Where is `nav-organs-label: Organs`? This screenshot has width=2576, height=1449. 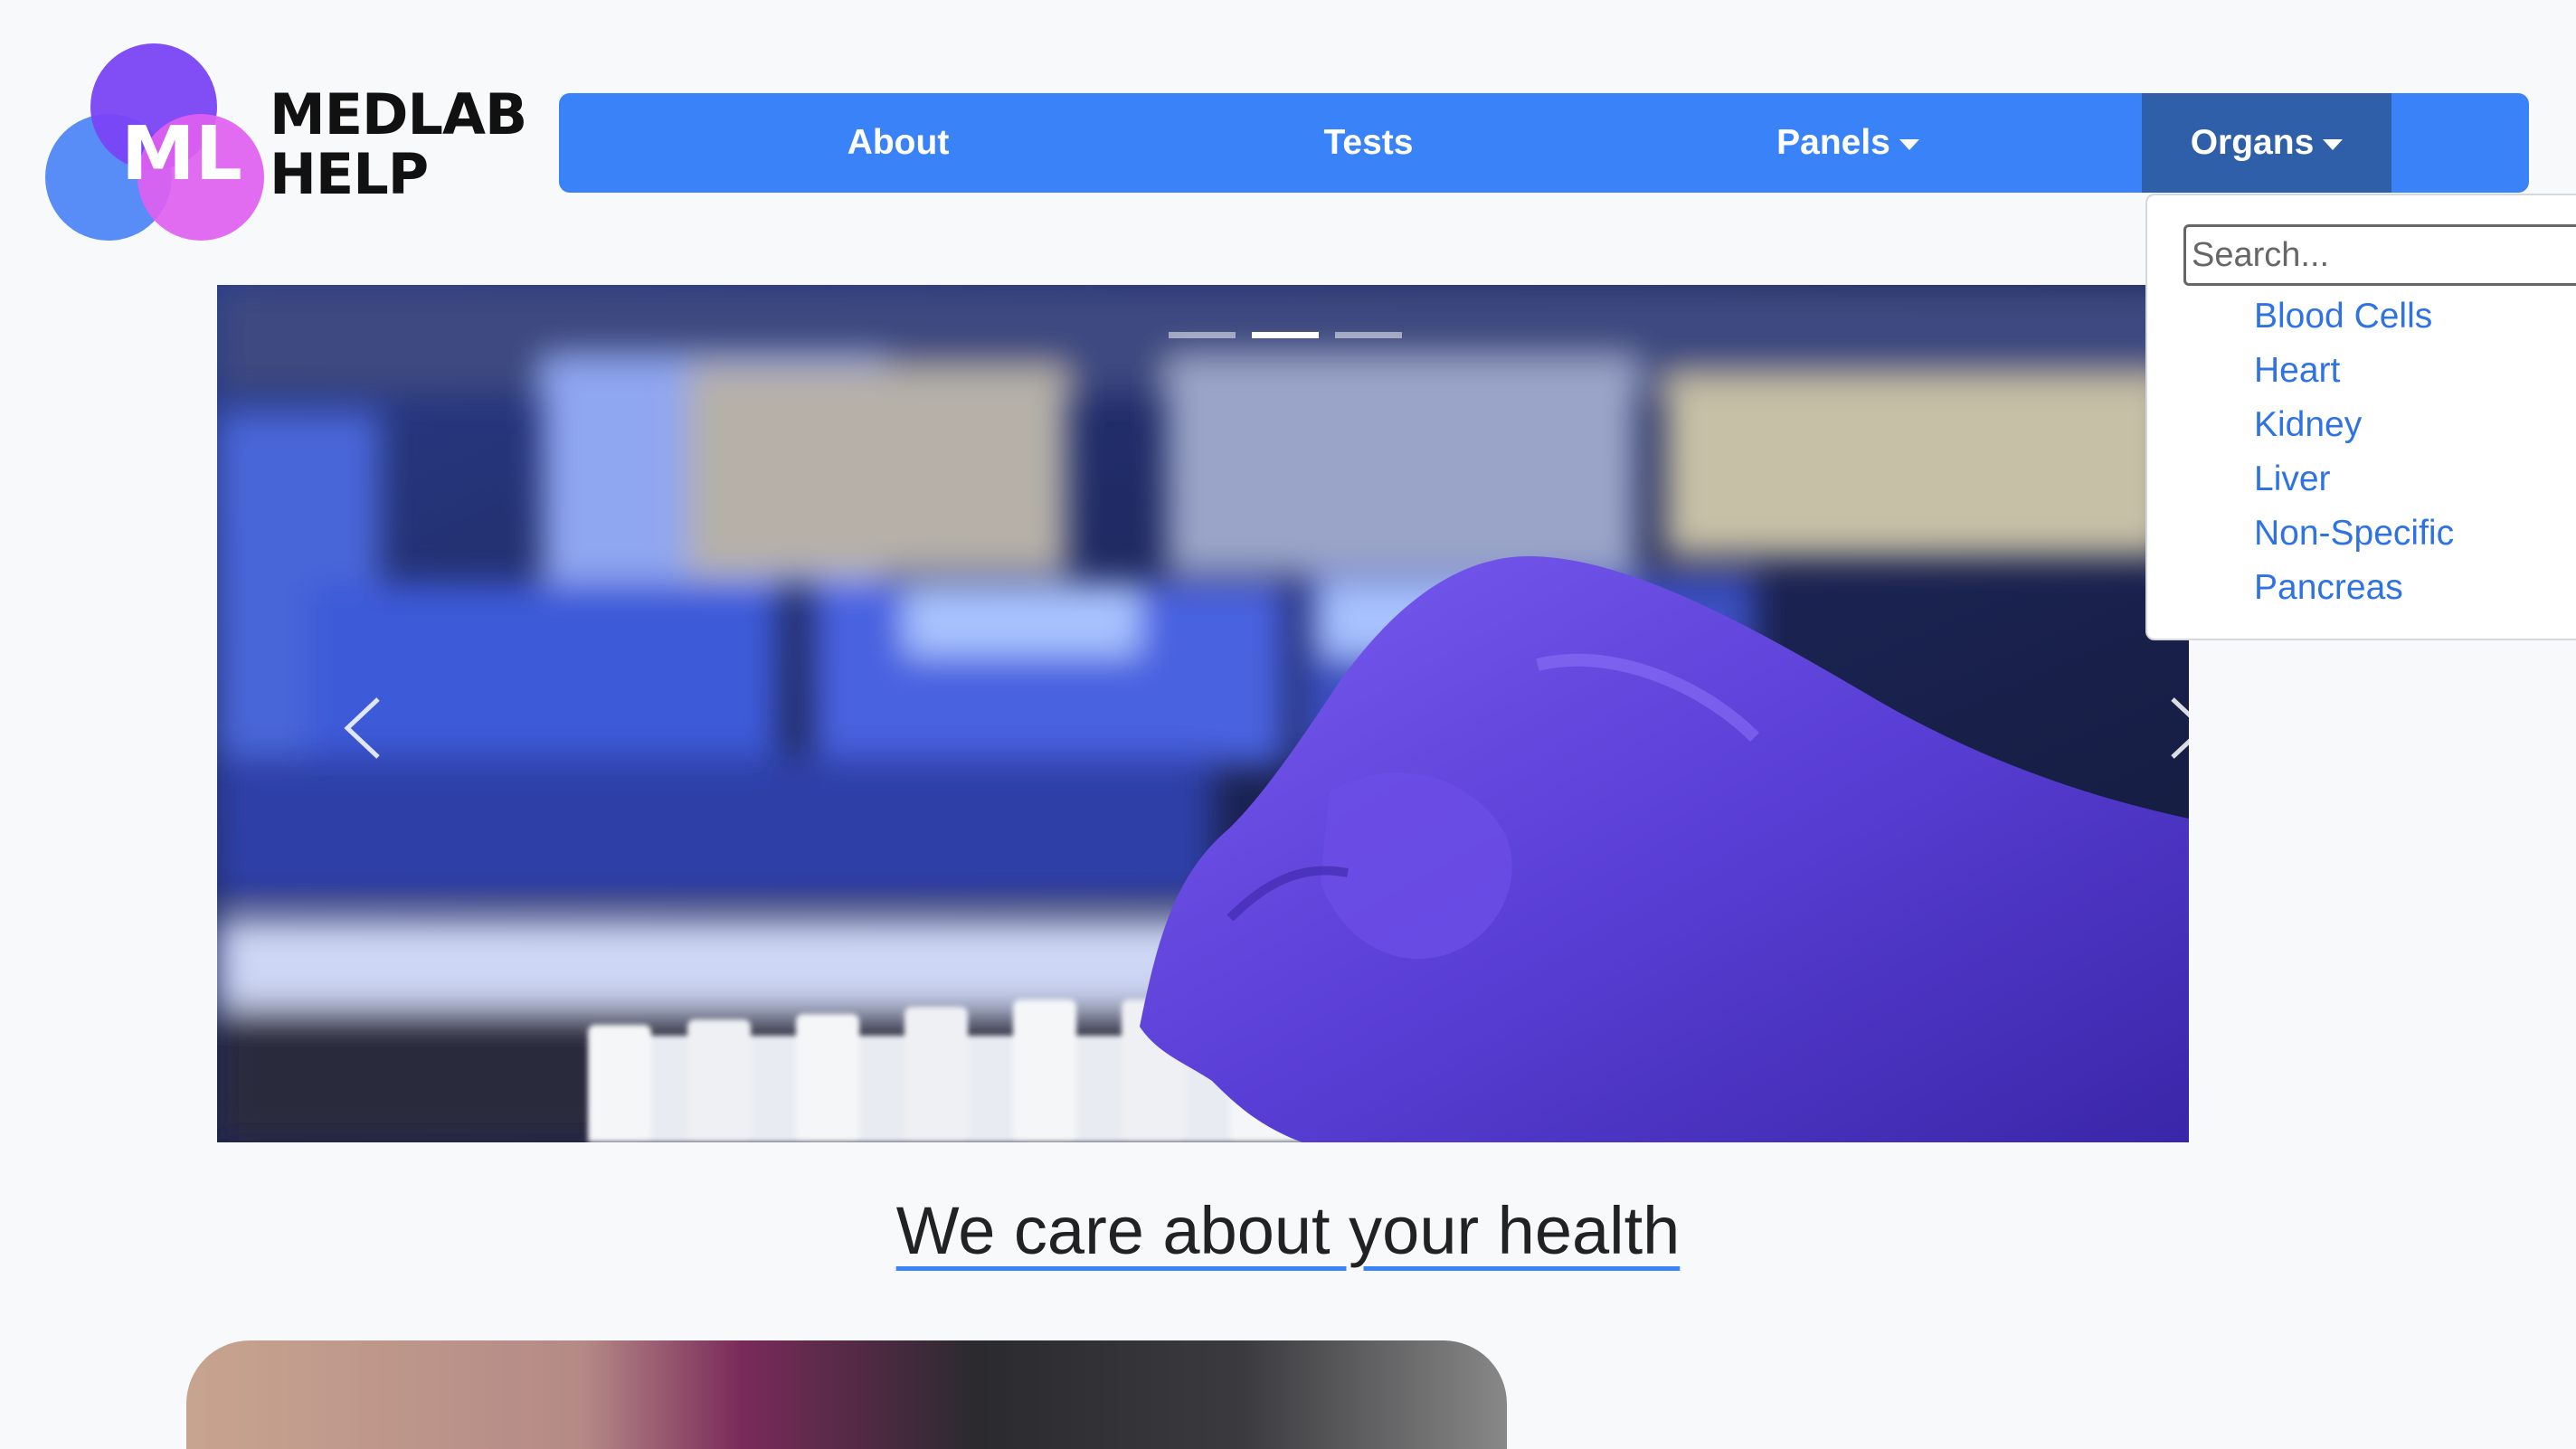
nav-organs-label: Organs is located at coordinates (2252, 142).